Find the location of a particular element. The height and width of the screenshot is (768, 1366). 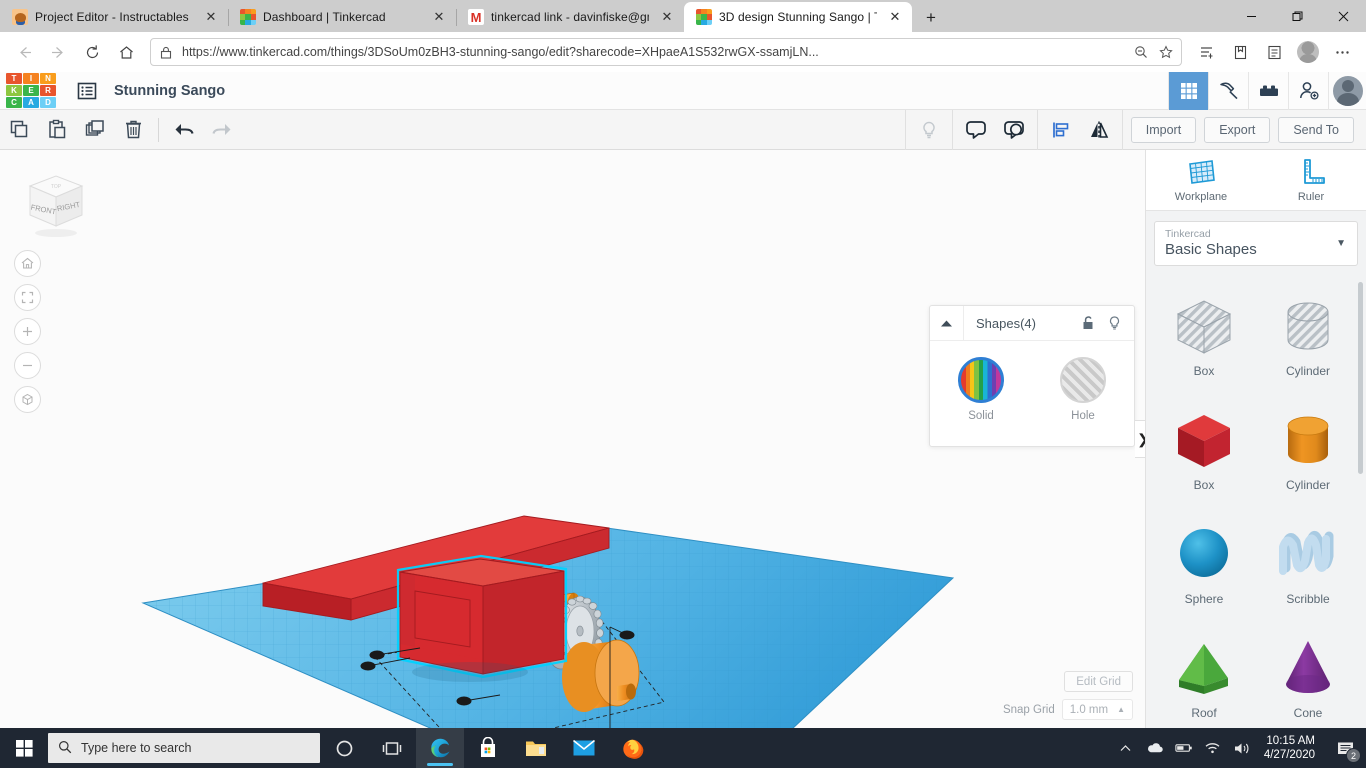

search-icon is located at coordinates (65, 748).